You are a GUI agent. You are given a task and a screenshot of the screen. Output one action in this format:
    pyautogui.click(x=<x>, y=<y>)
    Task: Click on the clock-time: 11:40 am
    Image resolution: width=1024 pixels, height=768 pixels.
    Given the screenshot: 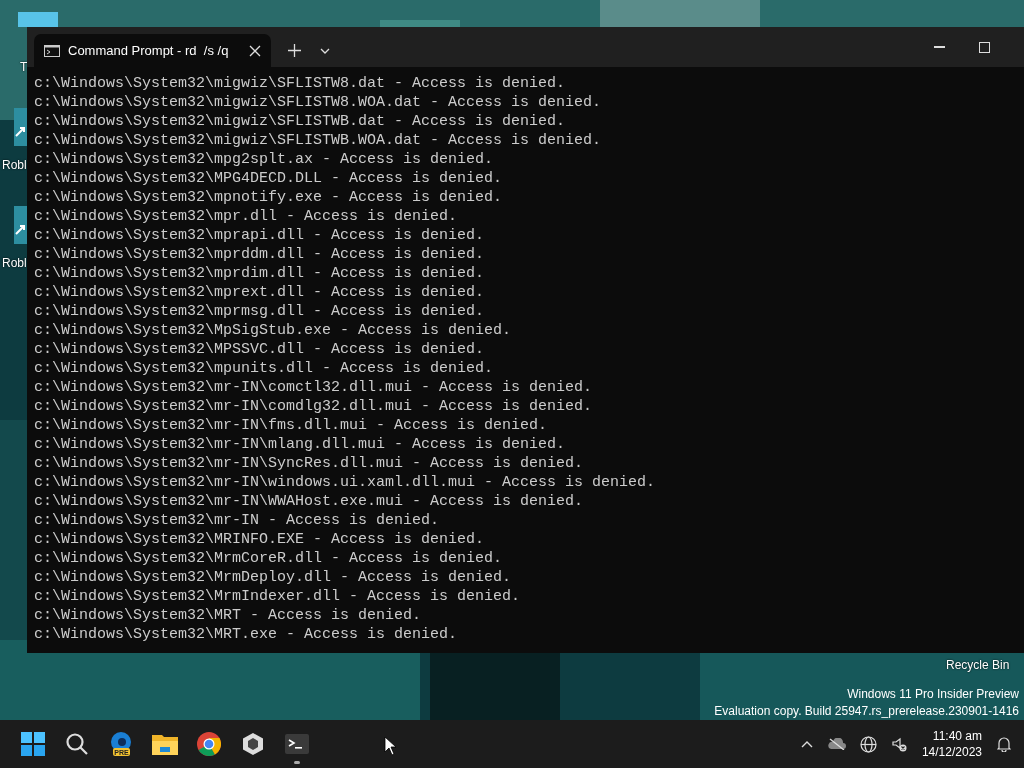 What is the action you would take?
    pyautogui.click(x=951, y=736)
    